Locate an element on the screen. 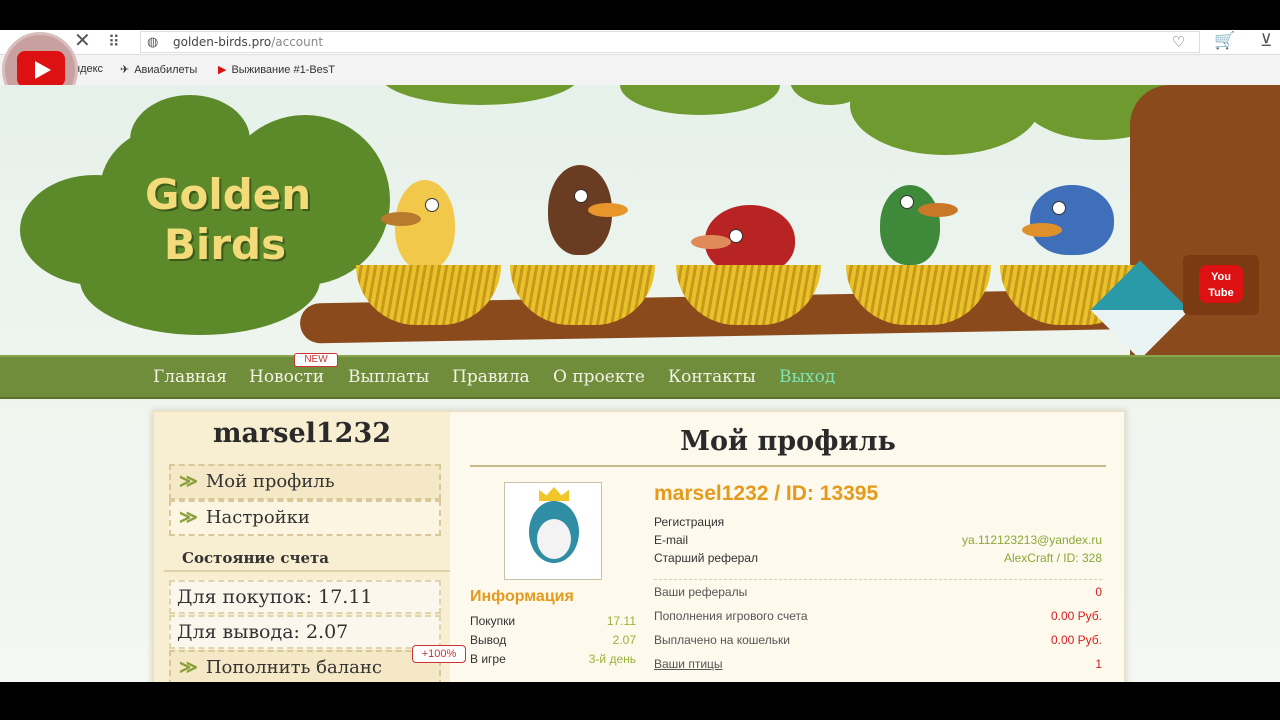 Image resolution: width=1280 pixels, height=720 pixels. heart-icon: ♡ is located at coordinates (1178, 42).